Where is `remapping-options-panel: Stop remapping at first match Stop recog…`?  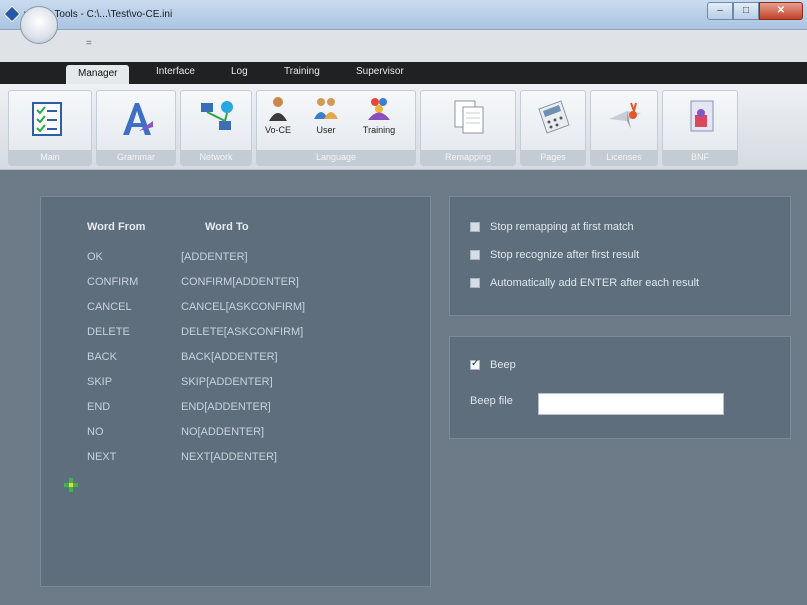 remapping-options-panel: Stop remapping at first match Stop recog… is located at coordinates (620, 256).